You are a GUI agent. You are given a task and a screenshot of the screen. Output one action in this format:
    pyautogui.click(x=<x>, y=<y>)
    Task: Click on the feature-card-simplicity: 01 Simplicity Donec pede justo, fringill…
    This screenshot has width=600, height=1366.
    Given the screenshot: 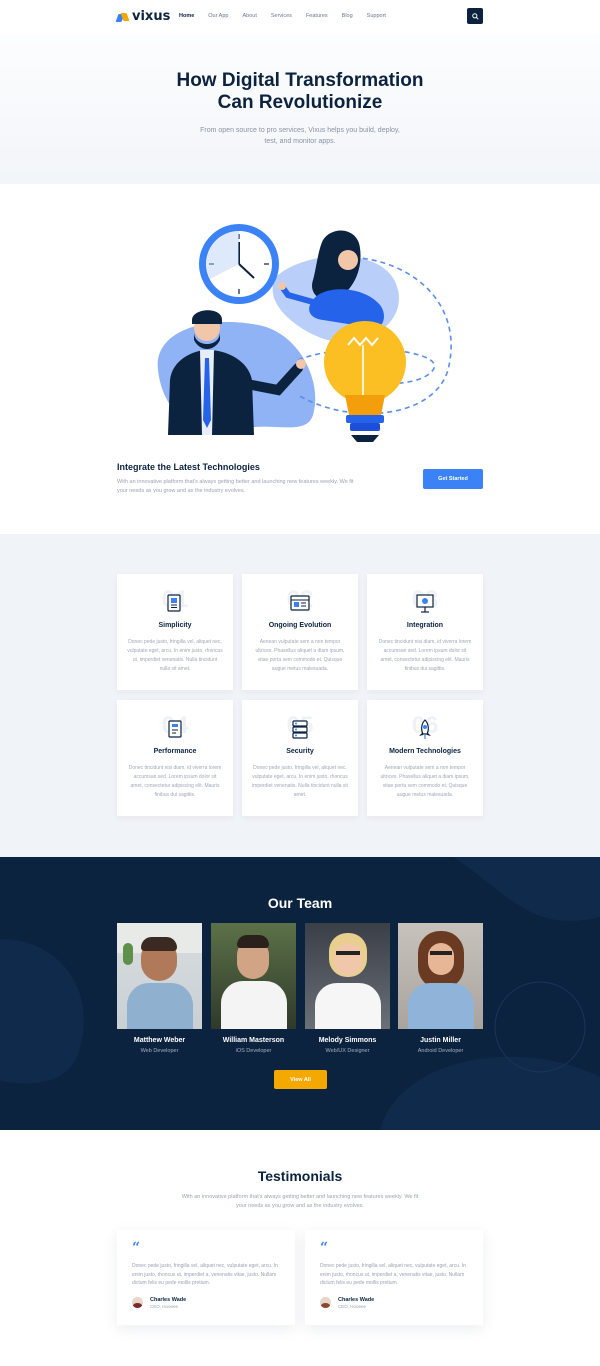 What is the action you would take?
    pyautogui.click(x=175, y=632)
    